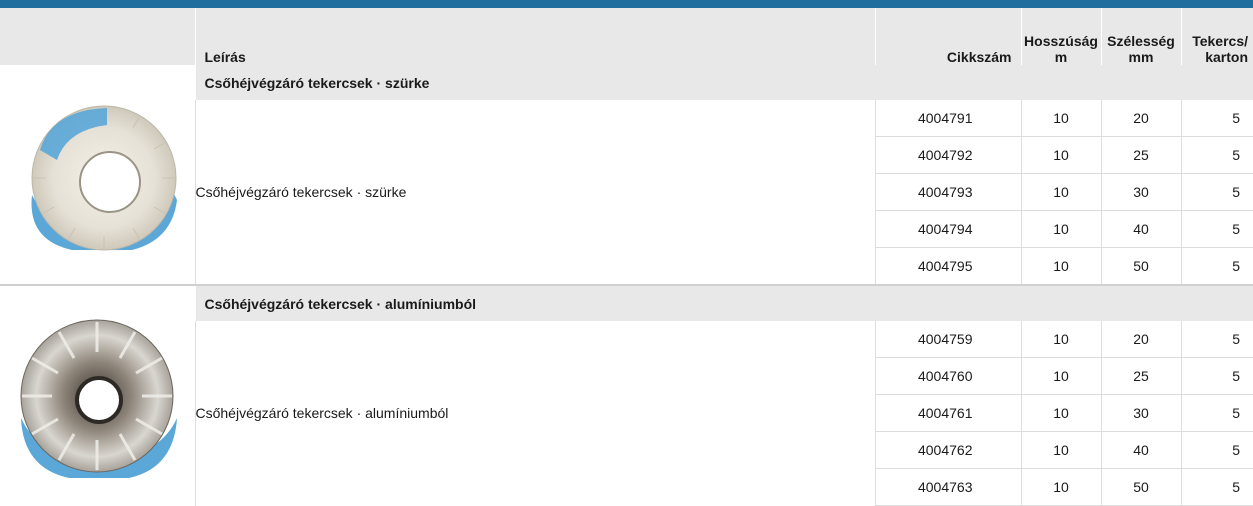  What do you see at coordinates (947, 487) in the screenshot?
I see `article-number: 4004763` at bounding box center [947, 487].